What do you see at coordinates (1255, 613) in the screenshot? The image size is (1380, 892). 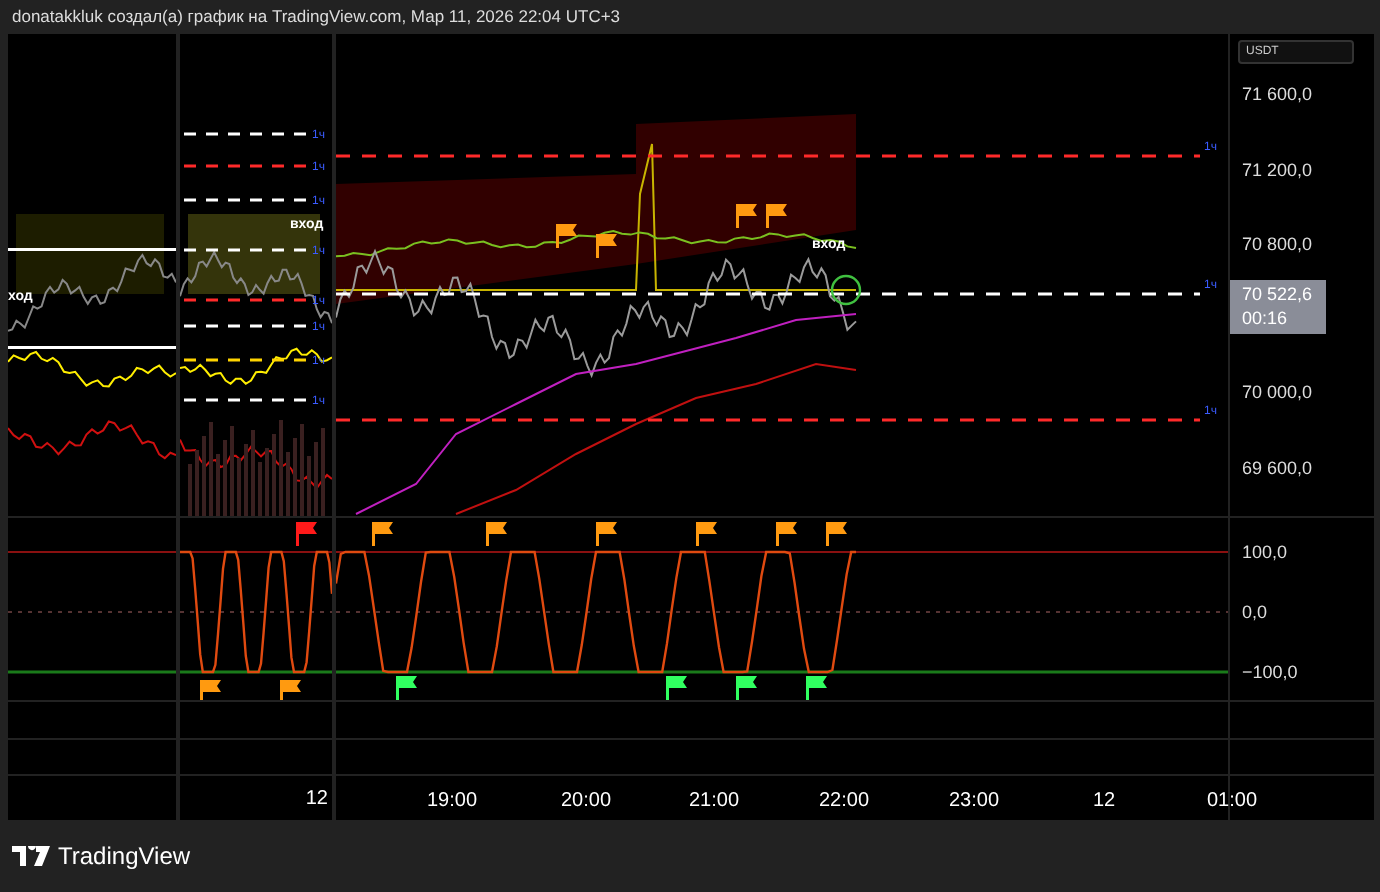 I see `oscillator-tick: 0,0` at bounding box center [1255, 613].